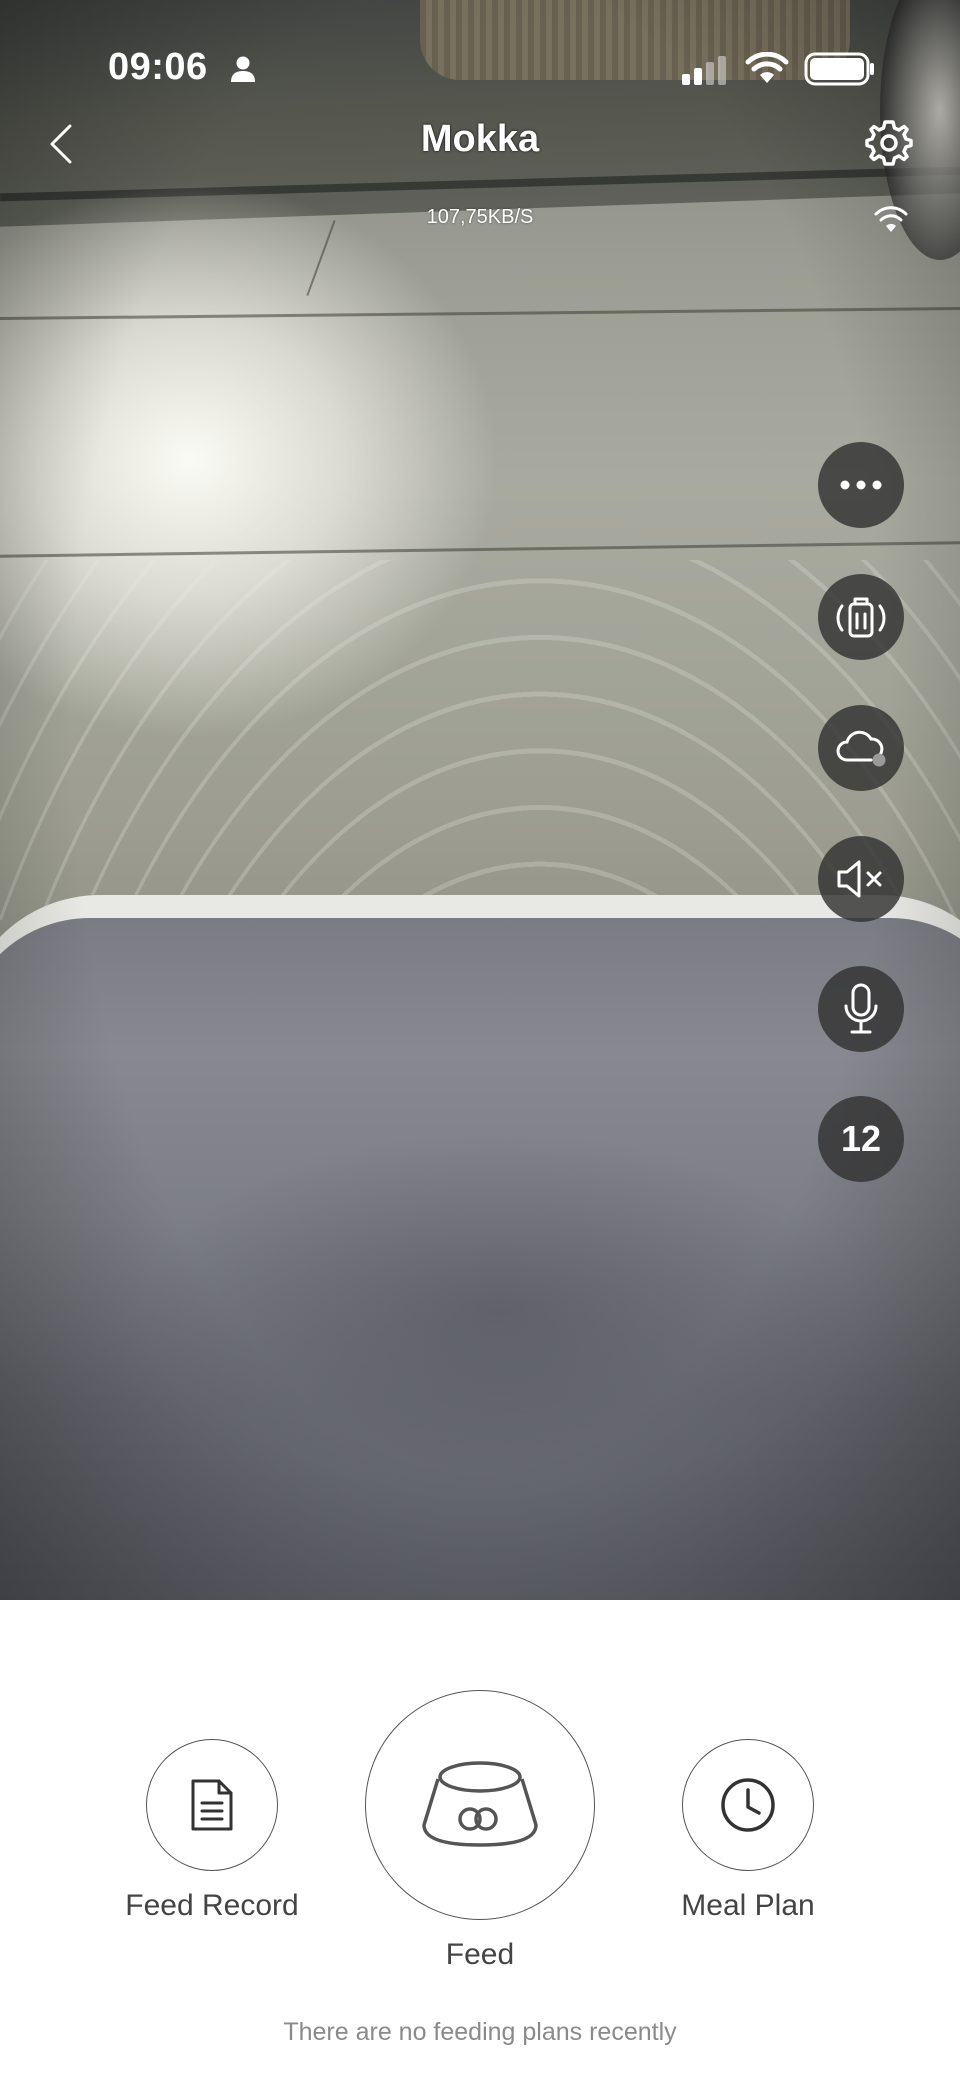 The image size is (960, 2086). What do you see at coordinates (480, 2032) in the screenshot?
I see `no-feeding-plans-hint: There are no feeding plans recently` at bounding box center [480, 2032].